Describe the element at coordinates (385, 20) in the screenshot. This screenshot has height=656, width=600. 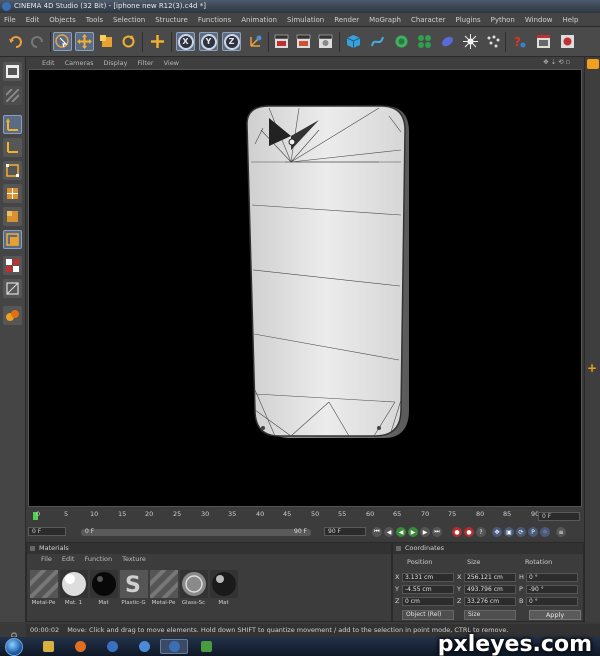
I see `menu-mograph: MoGraph` at that location.